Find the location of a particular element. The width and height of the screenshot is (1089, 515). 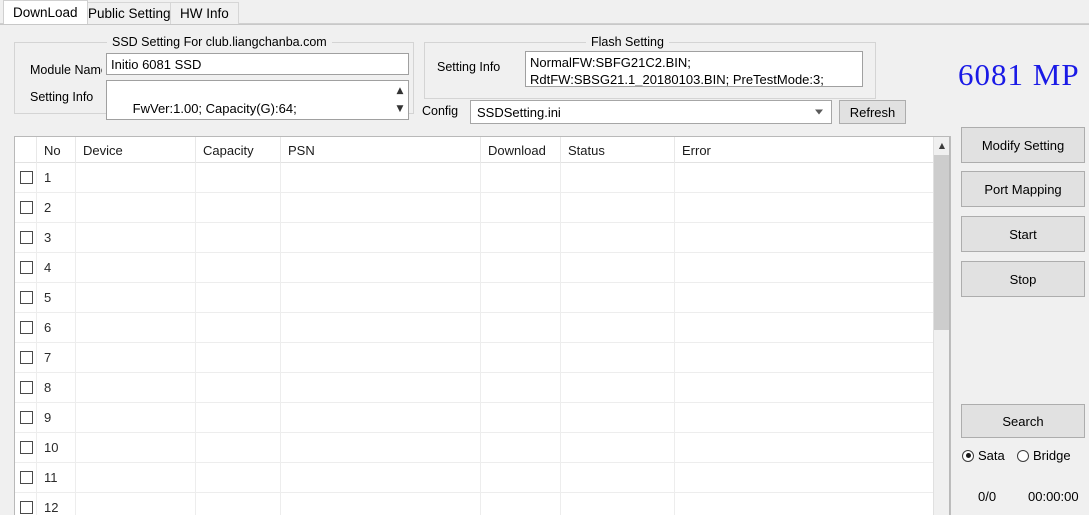

table-row: 10 is located at coordinates (475, 448).